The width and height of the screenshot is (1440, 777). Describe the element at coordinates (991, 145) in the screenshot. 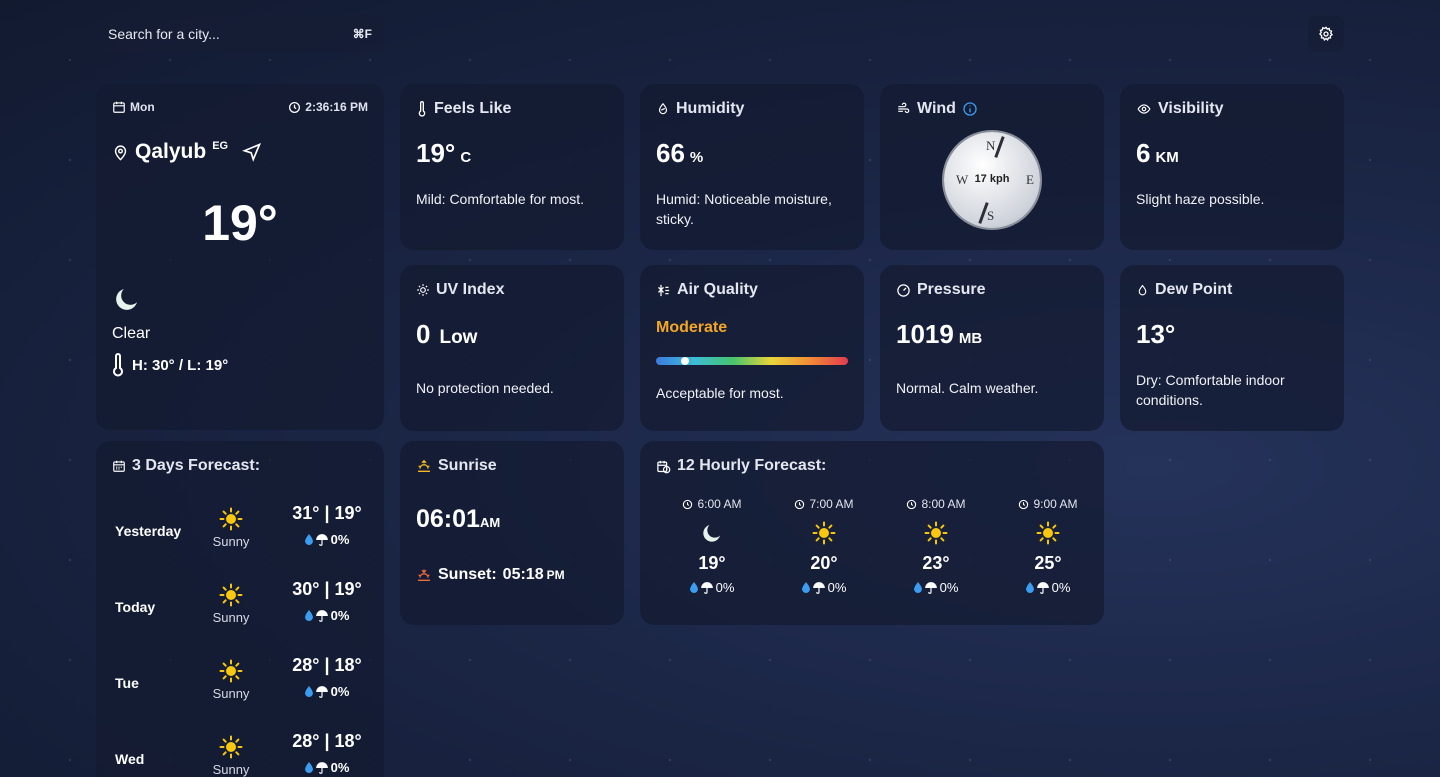

I see `compass-n: N` at that location.